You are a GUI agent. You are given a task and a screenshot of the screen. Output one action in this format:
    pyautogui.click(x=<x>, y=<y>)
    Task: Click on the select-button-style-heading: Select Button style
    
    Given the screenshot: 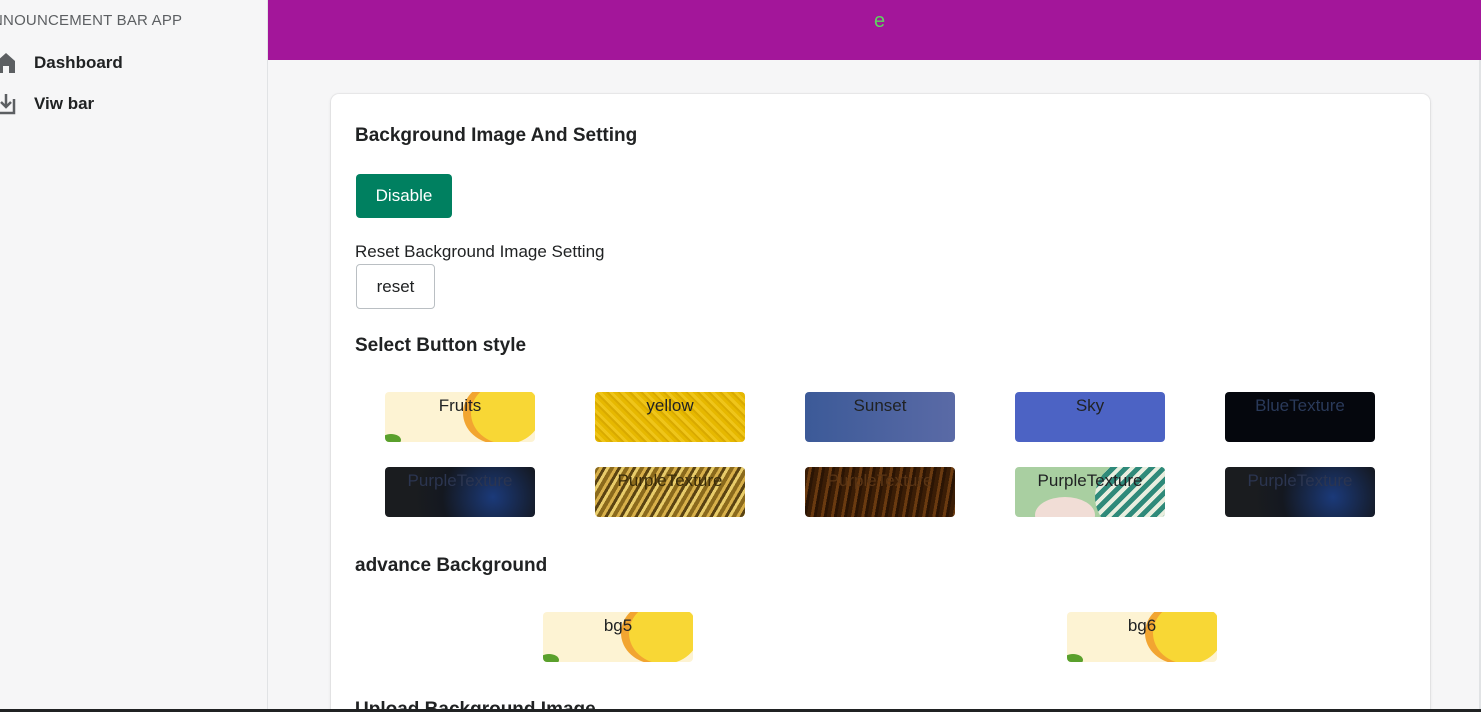 What is the action you would take?
    pyautogui.click(x=441, y=345)
    